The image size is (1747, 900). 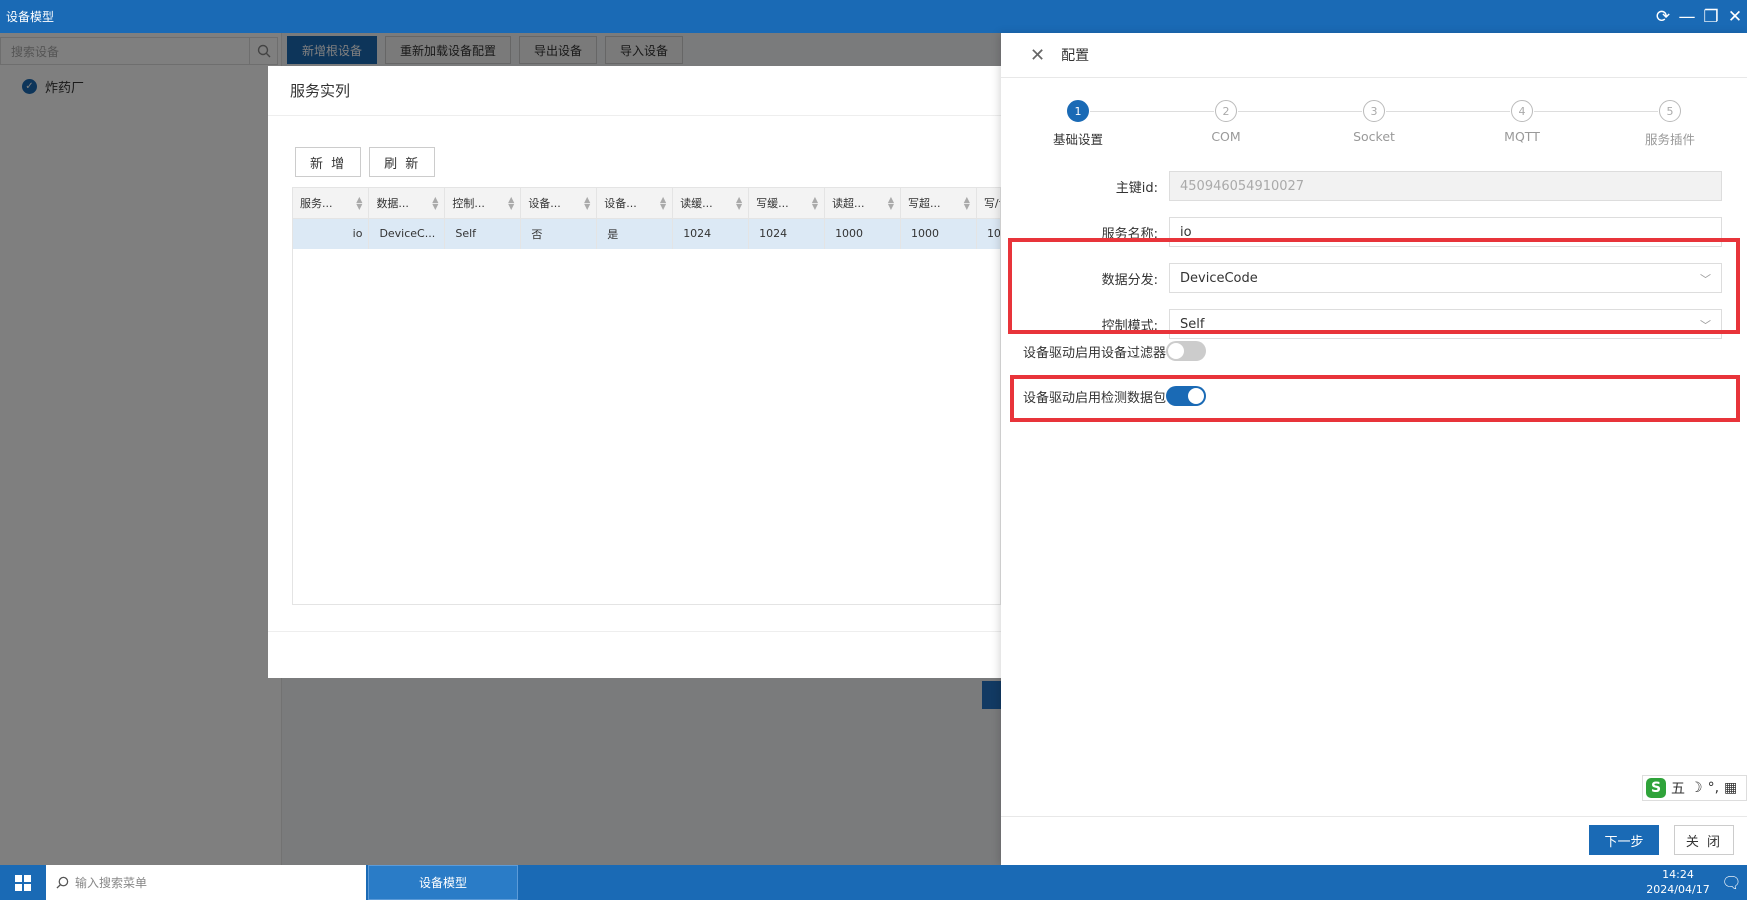 I want to click on column-header: 读缓... ▲ ▼, so click(x=711, y=203).